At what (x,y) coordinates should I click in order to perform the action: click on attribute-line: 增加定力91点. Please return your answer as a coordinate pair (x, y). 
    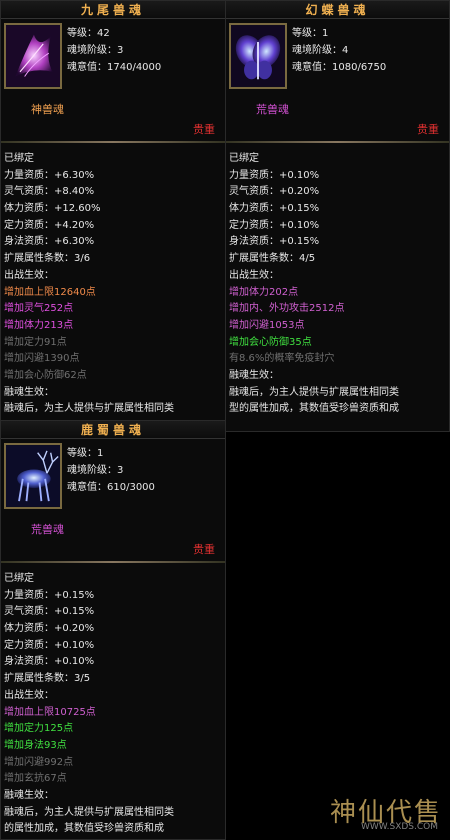
    Looking at the image, I should click on (35, 342).